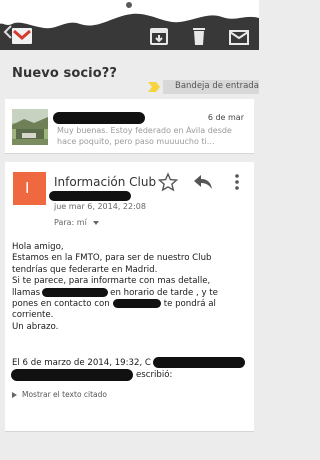 The width and height of the screenshot is (320, 460). I want to click on email-subject: Nuevo socio??, so click(65, 73).